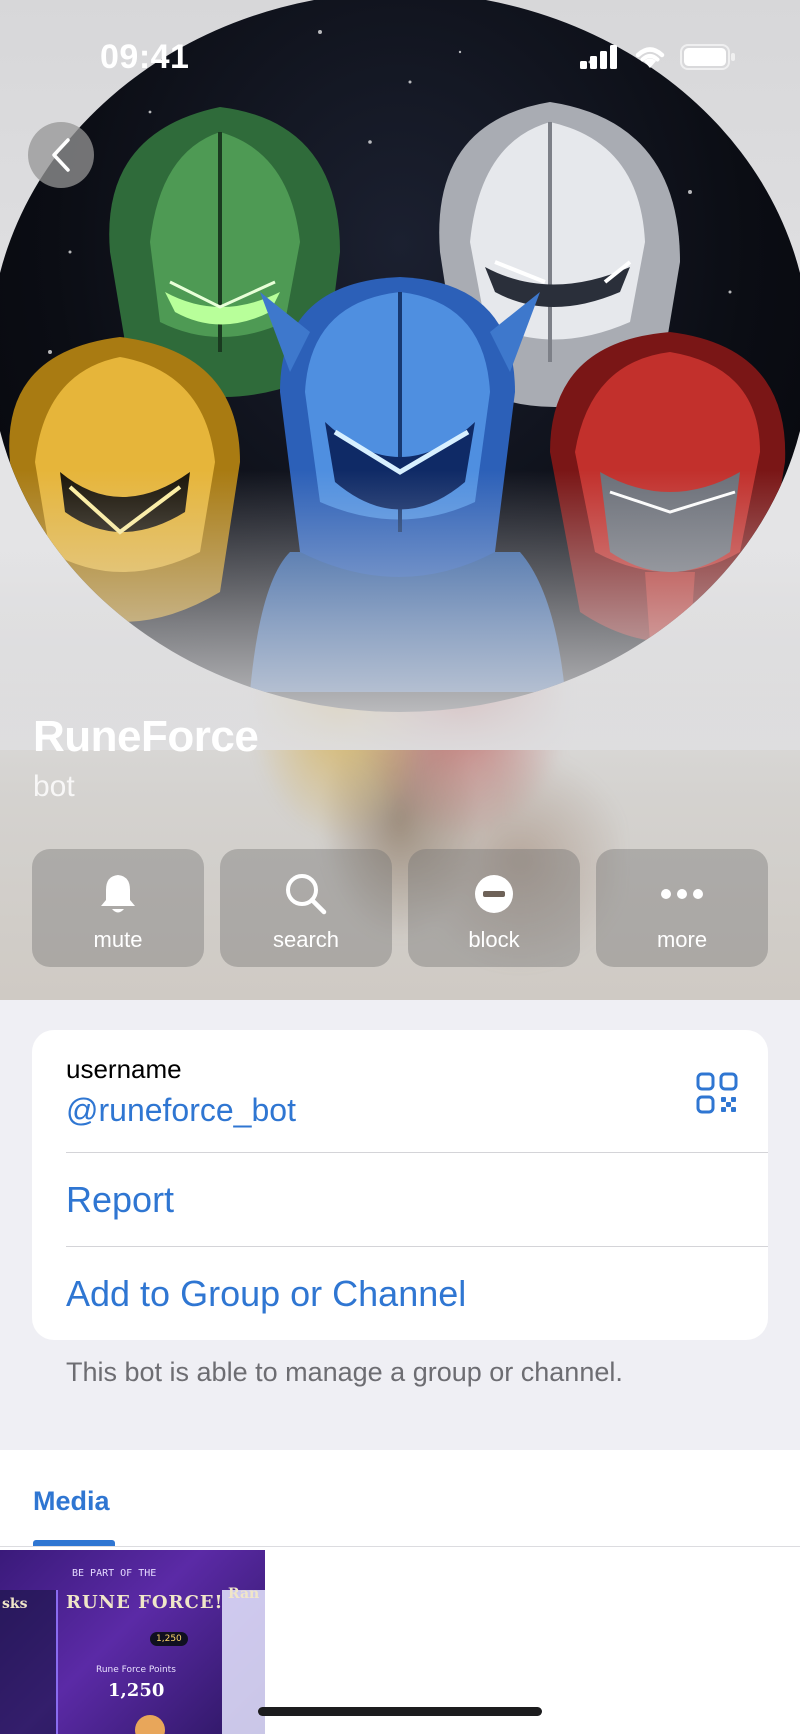  I want to click on status-icons, so click(658, 57).